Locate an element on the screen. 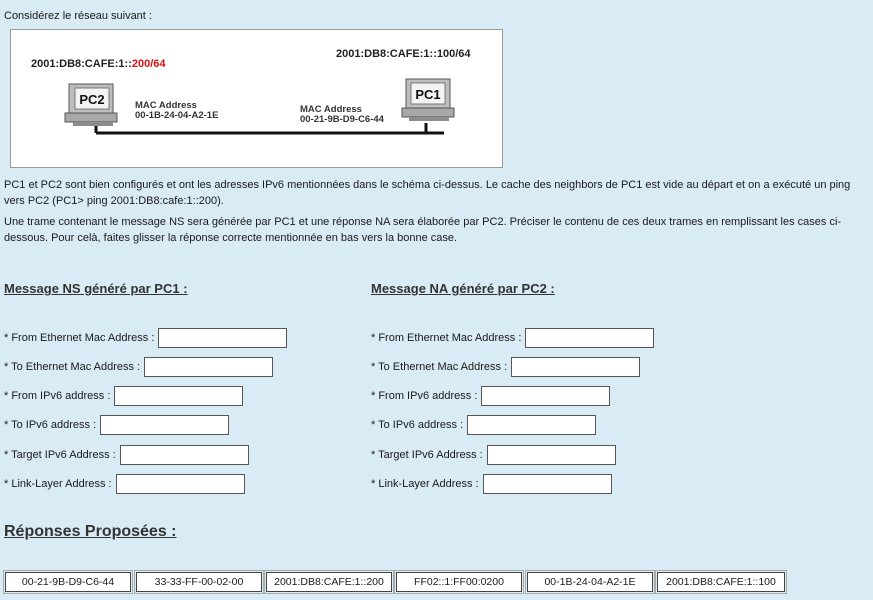 The width and height of the screenshot is (873, 600). pc2-ipv6-prefix: 2001:DB8:CAFE:1:: is located at coordinates (81, 64).